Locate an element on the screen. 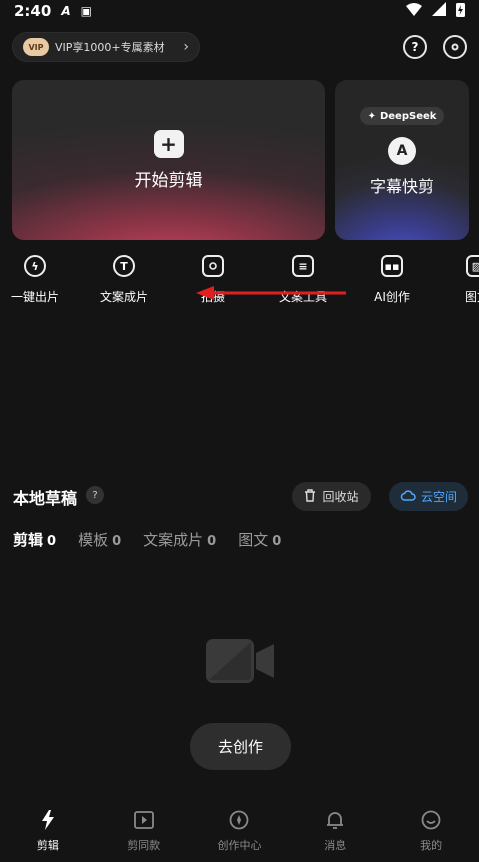 Image resolution: width=479 pixels, height=862 pixels. lightning-circle-icon: ϟ is located at coordinates (35, 266).